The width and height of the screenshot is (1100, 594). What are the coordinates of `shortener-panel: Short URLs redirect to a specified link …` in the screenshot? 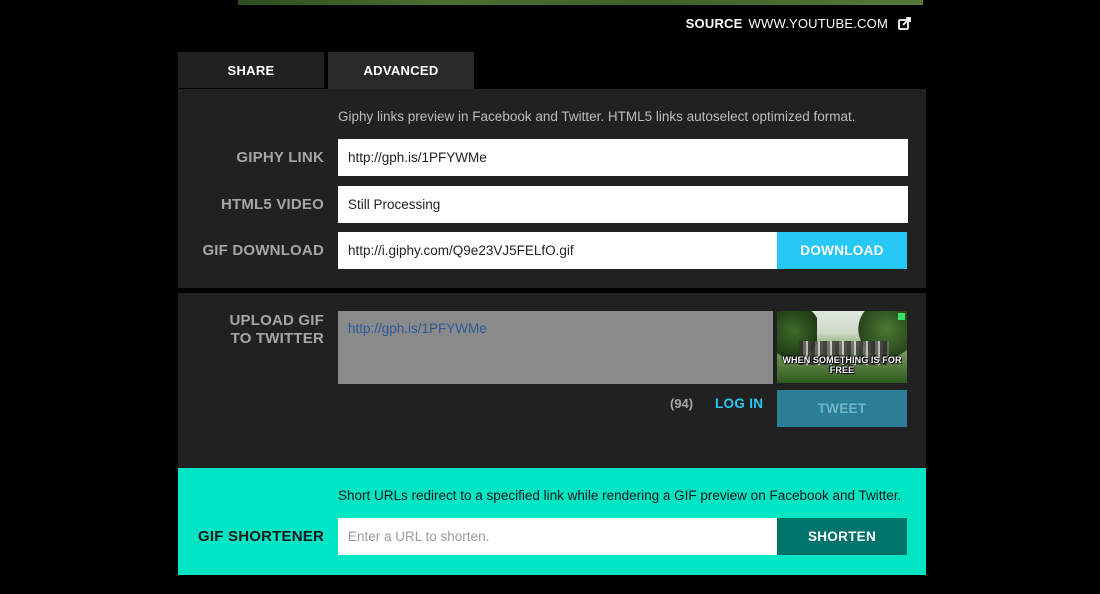 It's located at (552, 521).